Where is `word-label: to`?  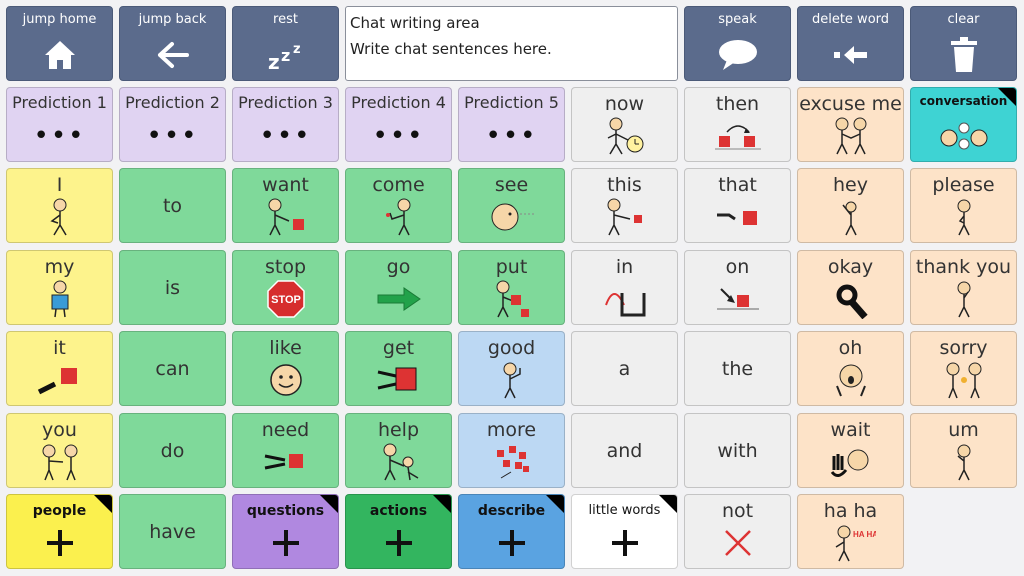
word-label: to is located at coordinates (172, 205).